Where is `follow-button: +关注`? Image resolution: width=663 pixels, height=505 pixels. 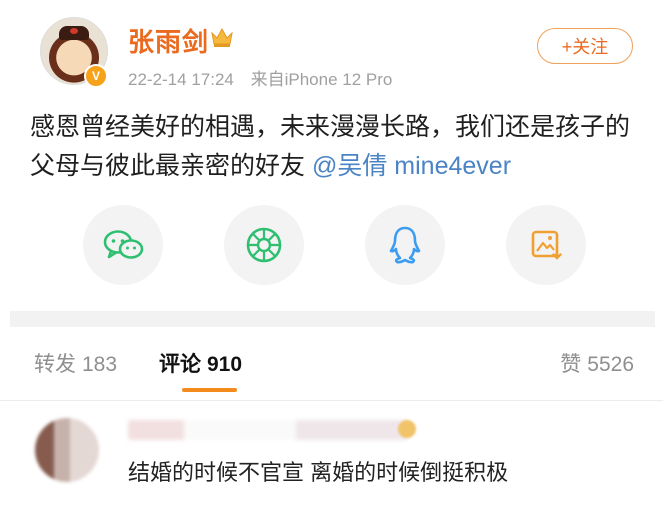
follow-button: +关注 is located at coordinates (585, 46).